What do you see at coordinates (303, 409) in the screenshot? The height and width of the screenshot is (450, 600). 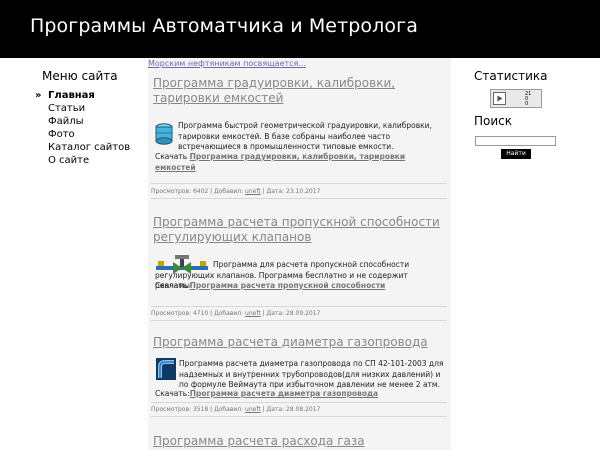 I see `article-date: 28.08.2017` at bounding box center [303, 409].